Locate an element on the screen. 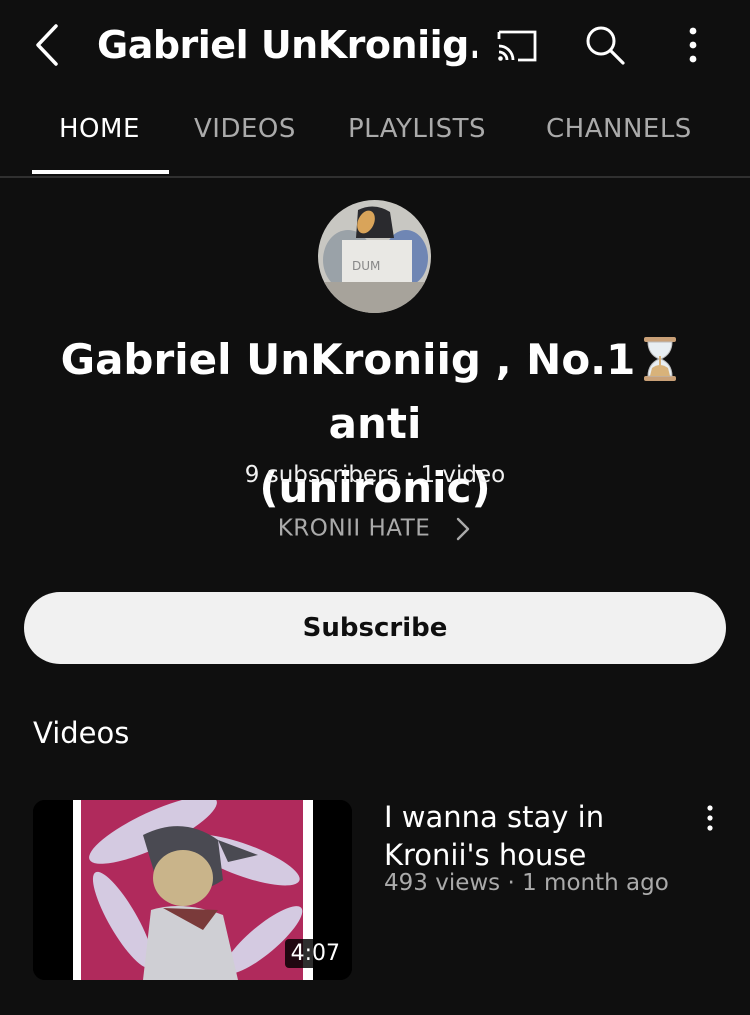 This screenshot has height=1015, width=750. avatar-sign-text: DUM is located at coordinates (366, 266).